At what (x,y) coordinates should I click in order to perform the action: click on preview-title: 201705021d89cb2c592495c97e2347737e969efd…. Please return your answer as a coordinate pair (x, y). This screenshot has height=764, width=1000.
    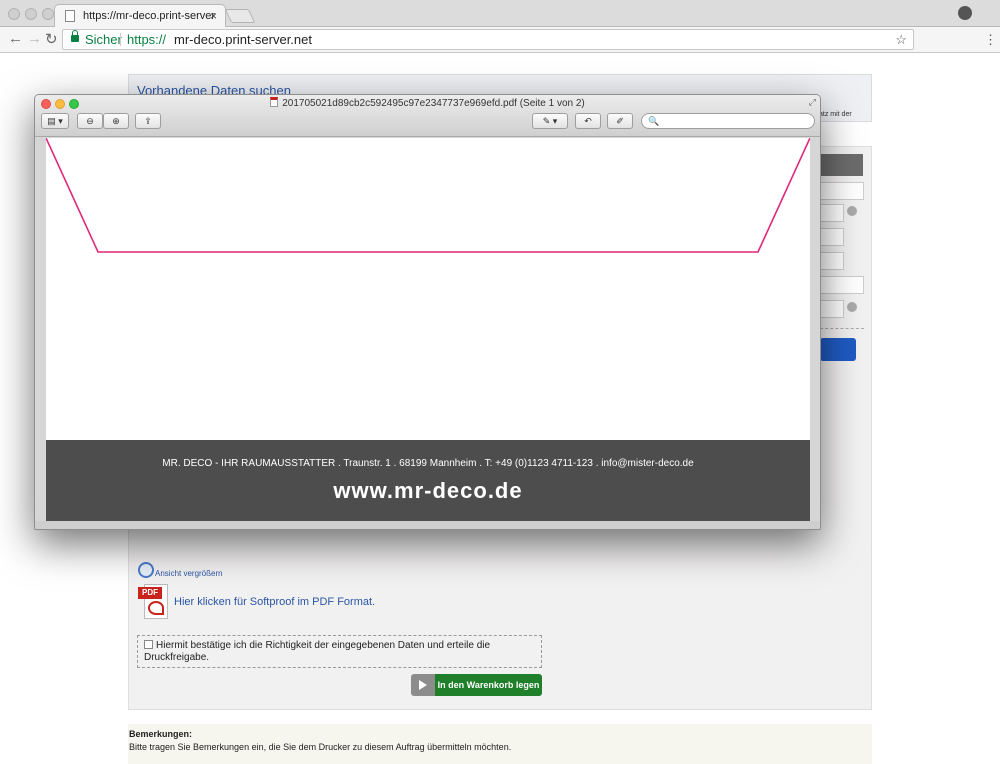
    Looking at the image, I should click on (433, 103).